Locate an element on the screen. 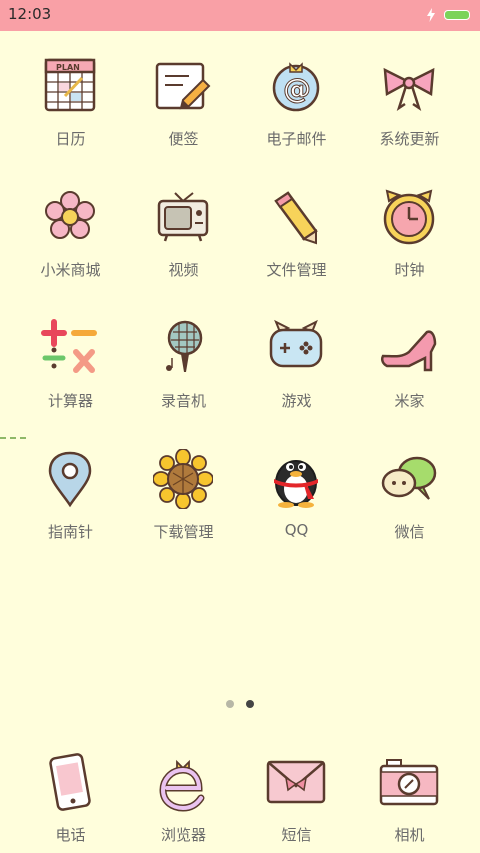 The image size is (480, 853). bow-icon is located at coordinates (409, 89).